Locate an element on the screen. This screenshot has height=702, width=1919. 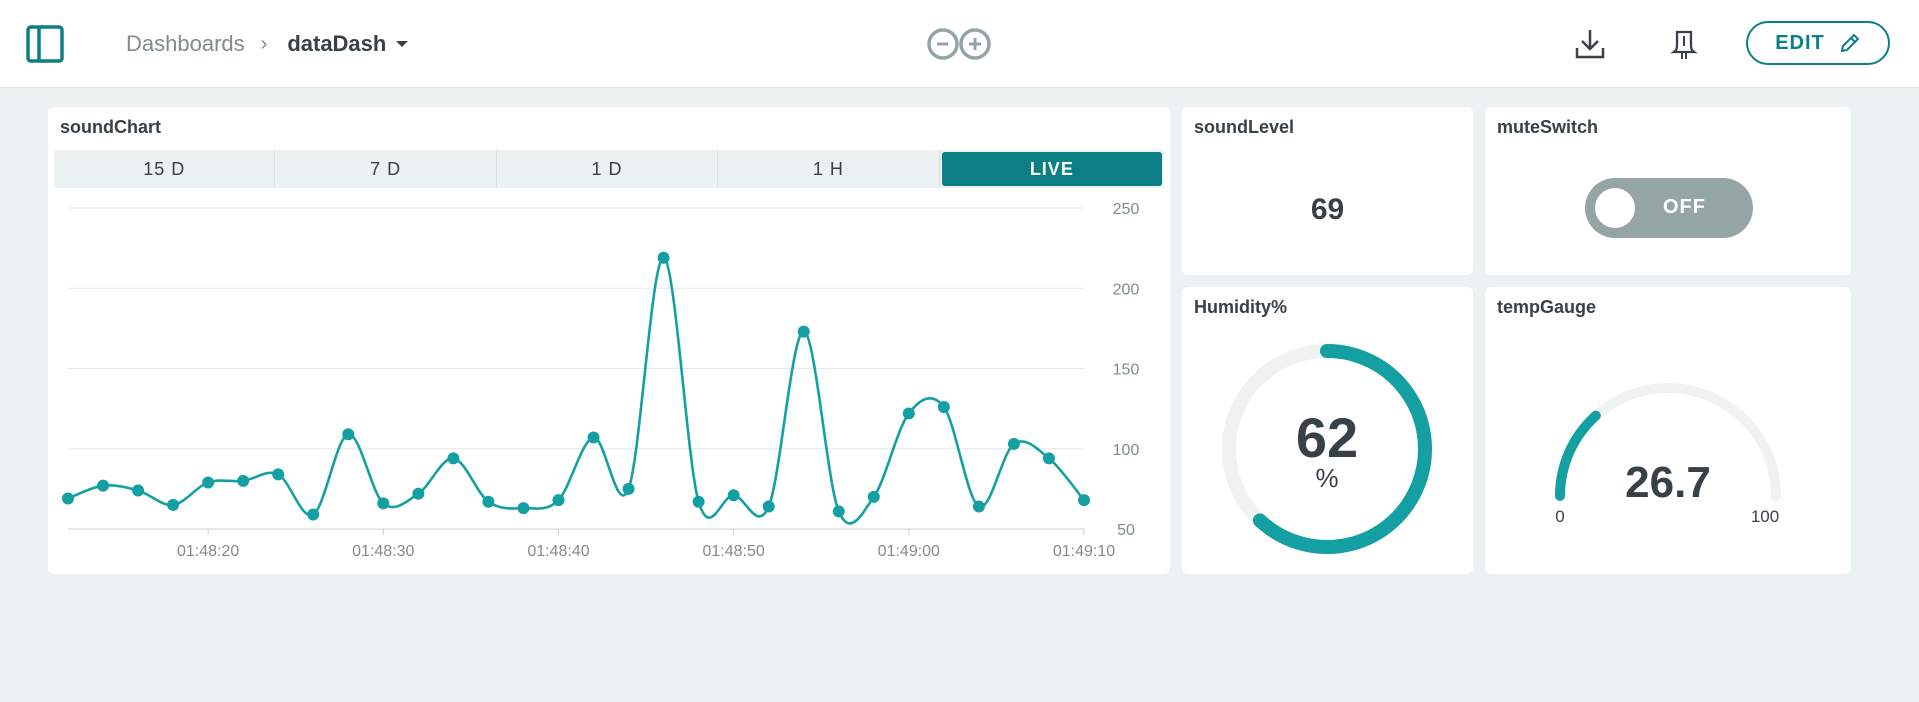
range-tab-15d: 15 D is located at coordinates (165, 169).